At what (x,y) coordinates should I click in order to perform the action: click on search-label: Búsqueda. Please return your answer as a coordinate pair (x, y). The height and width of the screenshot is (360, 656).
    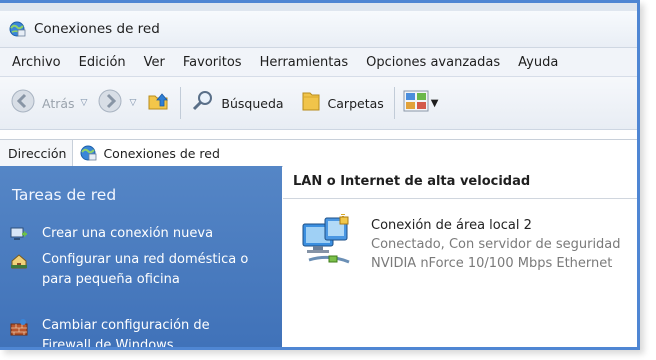
    Looking at the image, I should click on (252, 103).